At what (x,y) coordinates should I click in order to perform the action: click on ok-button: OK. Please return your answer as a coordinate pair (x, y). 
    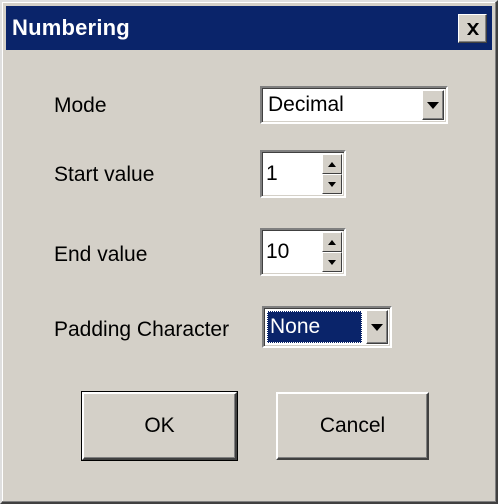
    Looking at the image, I should click on (159, 426).